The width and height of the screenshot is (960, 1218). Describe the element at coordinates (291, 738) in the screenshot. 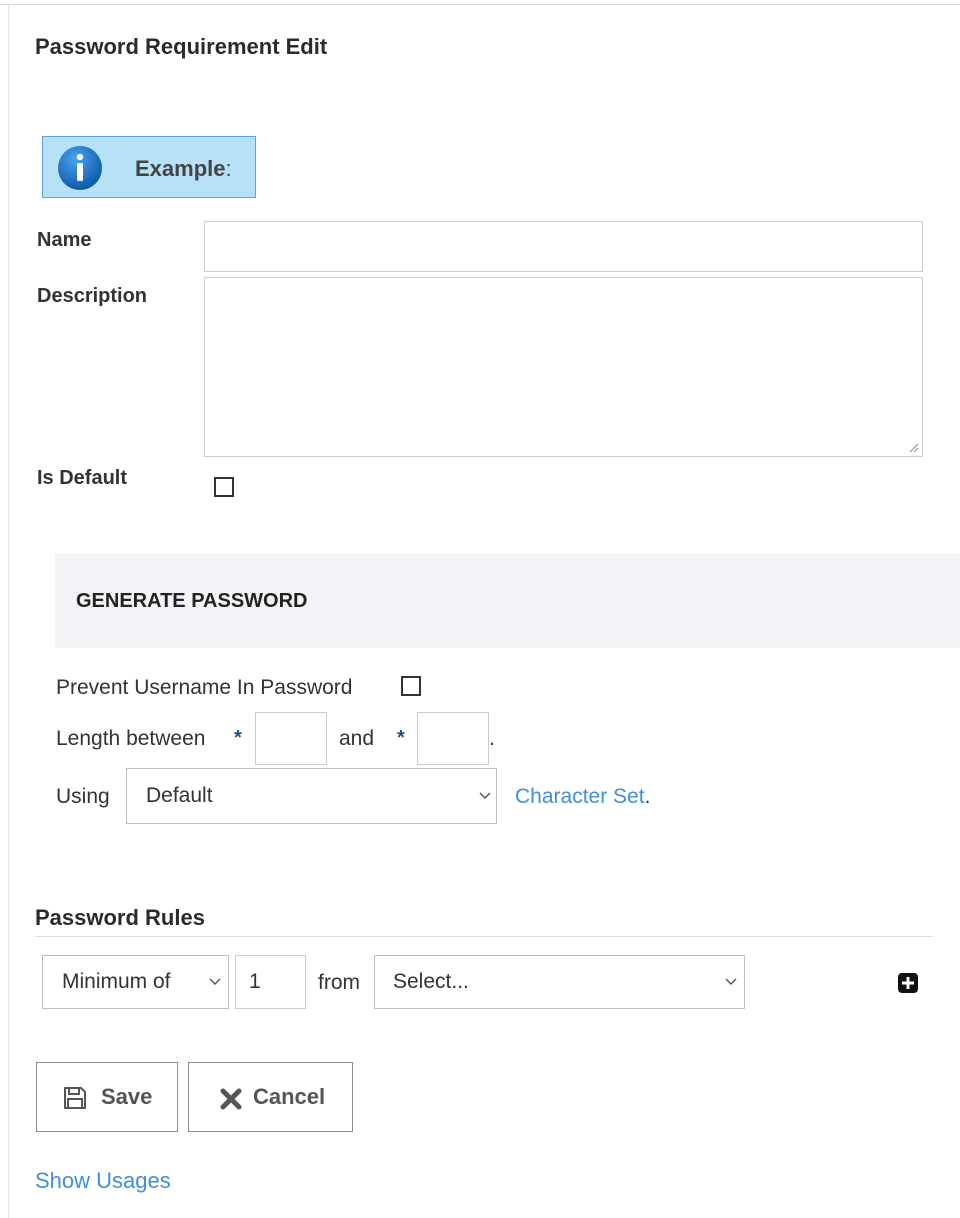

I see `length-min-input` at that location.